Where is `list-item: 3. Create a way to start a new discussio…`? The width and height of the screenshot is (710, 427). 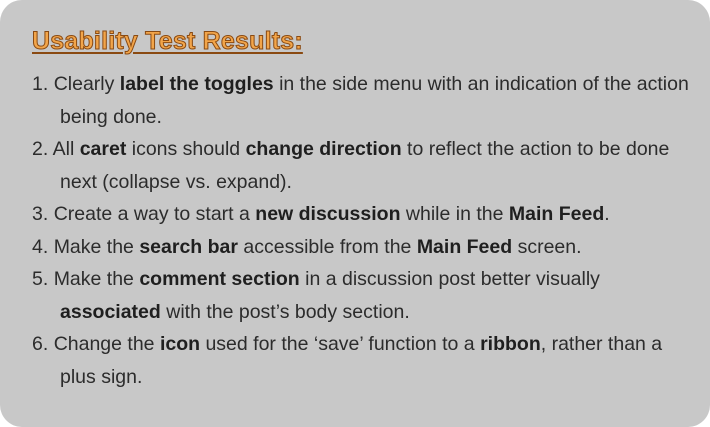
list-item: 3. Create a way to start a new discussio… is located at coordinates (361, 214).